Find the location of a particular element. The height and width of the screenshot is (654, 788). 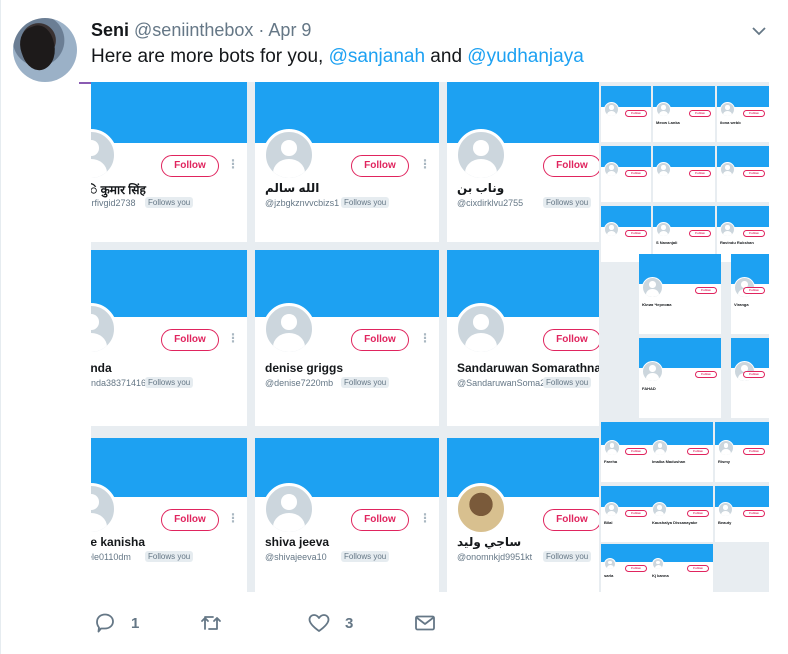

profile-name: S Navanjali is located at coordinates (666, 242).